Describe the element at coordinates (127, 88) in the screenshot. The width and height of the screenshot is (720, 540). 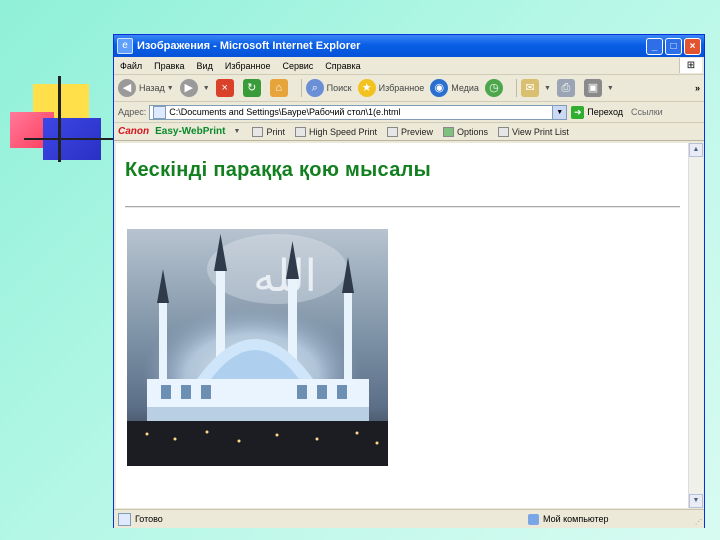
I see `back-arrow-icon: ◀` at that location.